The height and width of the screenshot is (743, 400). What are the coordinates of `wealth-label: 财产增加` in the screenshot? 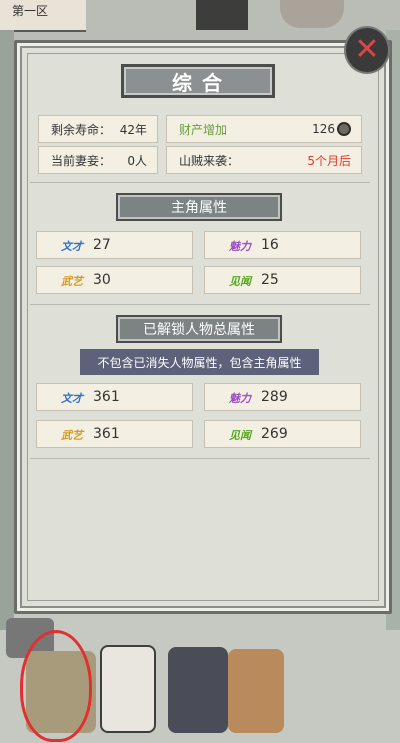 It's located at (203, 129).